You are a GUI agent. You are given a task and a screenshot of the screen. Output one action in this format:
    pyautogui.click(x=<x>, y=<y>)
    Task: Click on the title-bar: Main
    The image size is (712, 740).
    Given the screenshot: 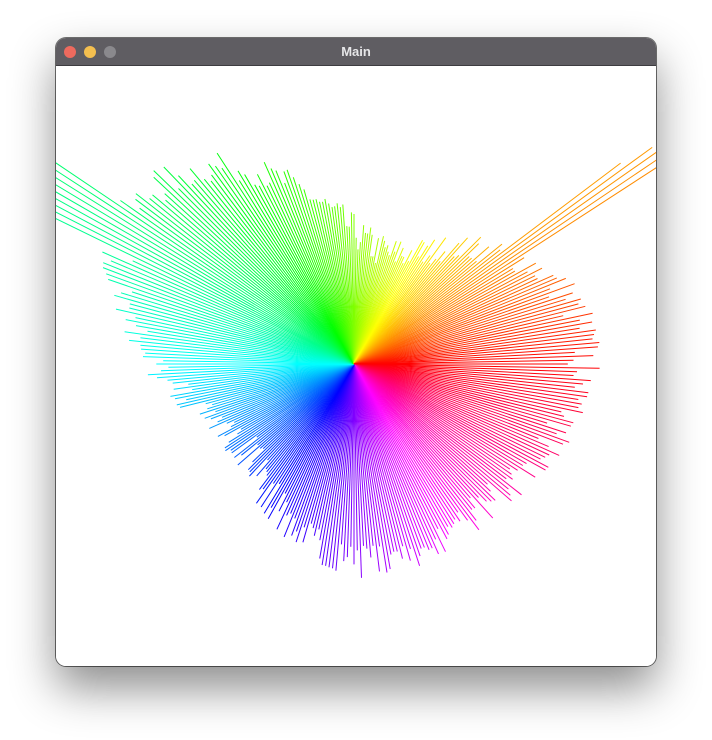 What is the action you would take?
    pyautogui.click(x=356, y=52)
    